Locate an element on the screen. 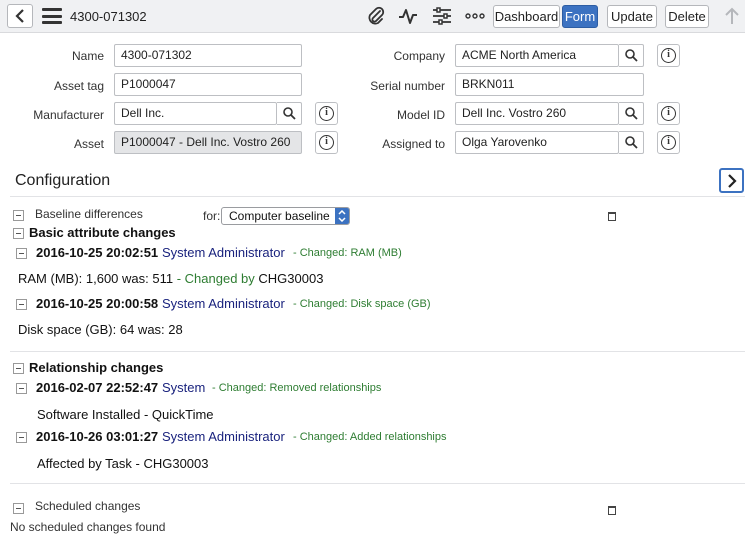 Image resolution: width=745 pixels, height=536 pixels. model-search-button is located at coordinates (631, 113).